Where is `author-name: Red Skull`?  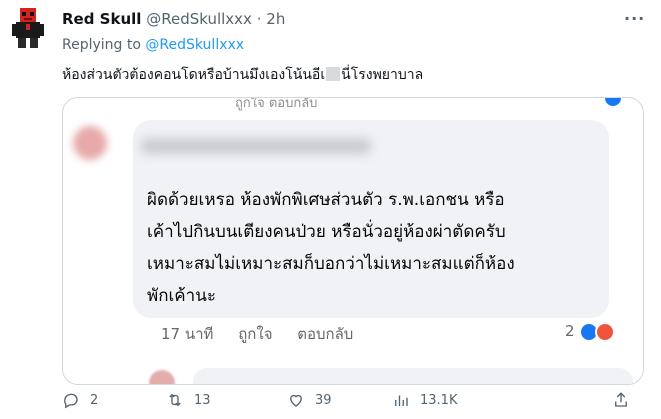
author-name: Red Skull is located at coordinates (101, 19).